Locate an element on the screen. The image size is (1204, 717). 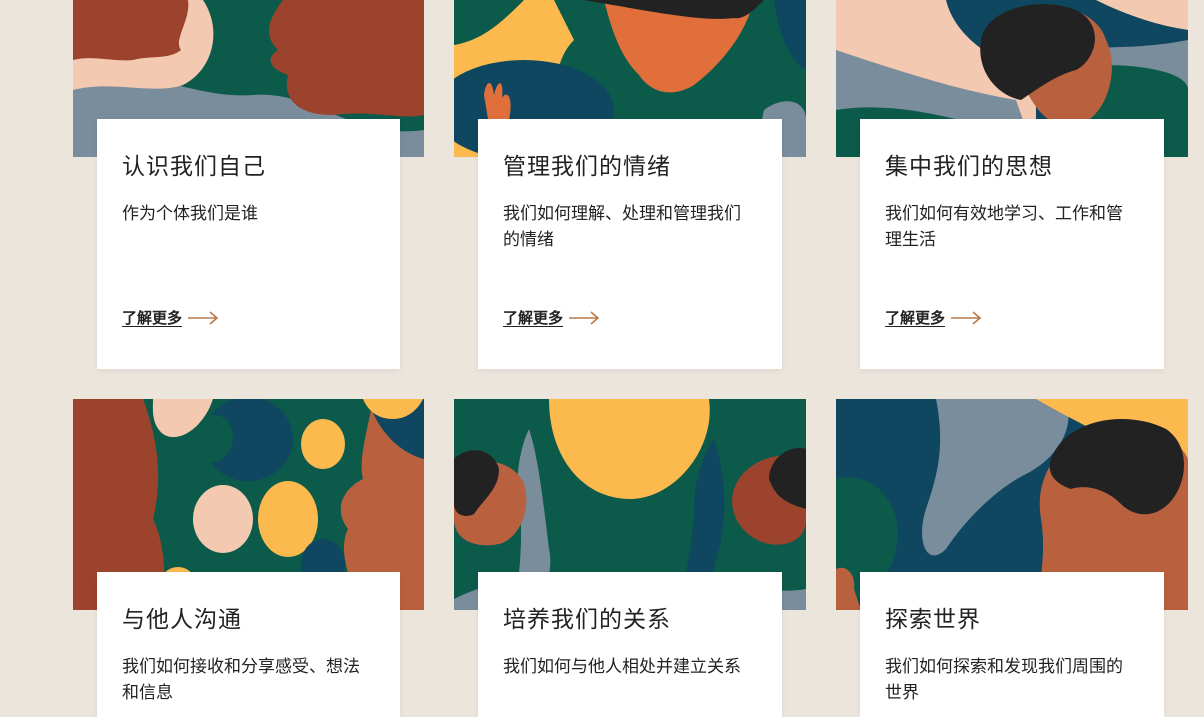
topic-card-emotions: 管理我们的情绪 我们如何理解、处理和管理我们的情绪 了解更多 is located at coordinates (630, 244).